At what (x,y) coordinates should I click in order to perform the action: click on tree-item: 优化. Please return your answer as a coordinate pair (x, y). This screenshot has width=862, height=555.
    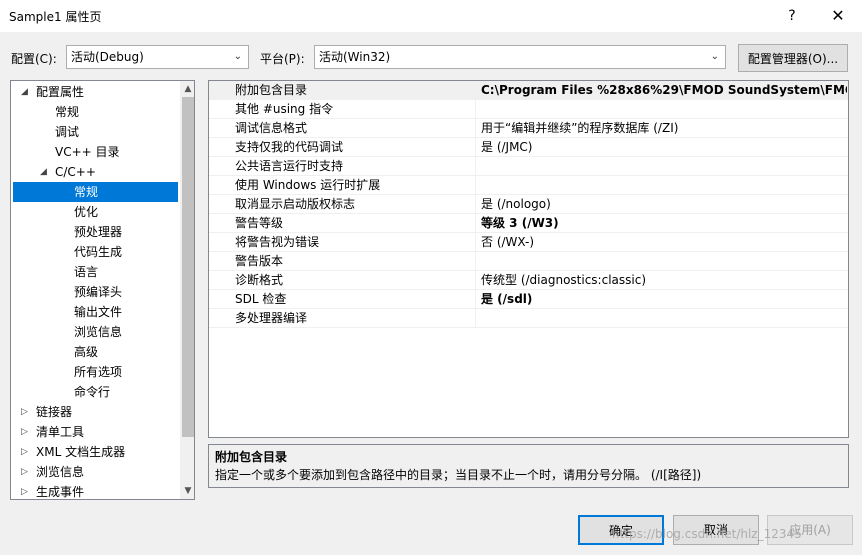
    Looking at the image, I should click on (95, 212).